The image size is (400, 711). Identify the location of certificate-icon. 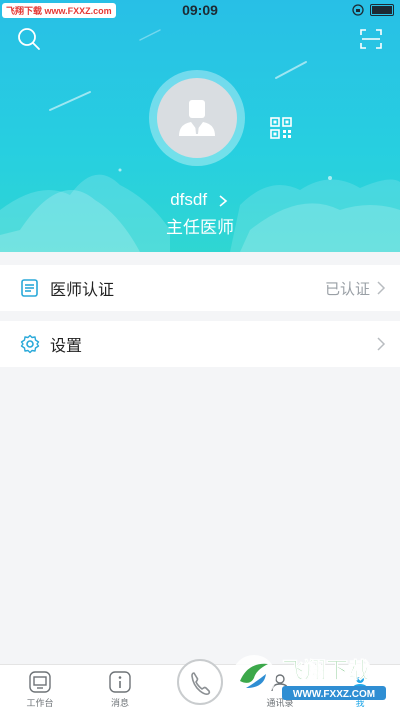
(29, 288).